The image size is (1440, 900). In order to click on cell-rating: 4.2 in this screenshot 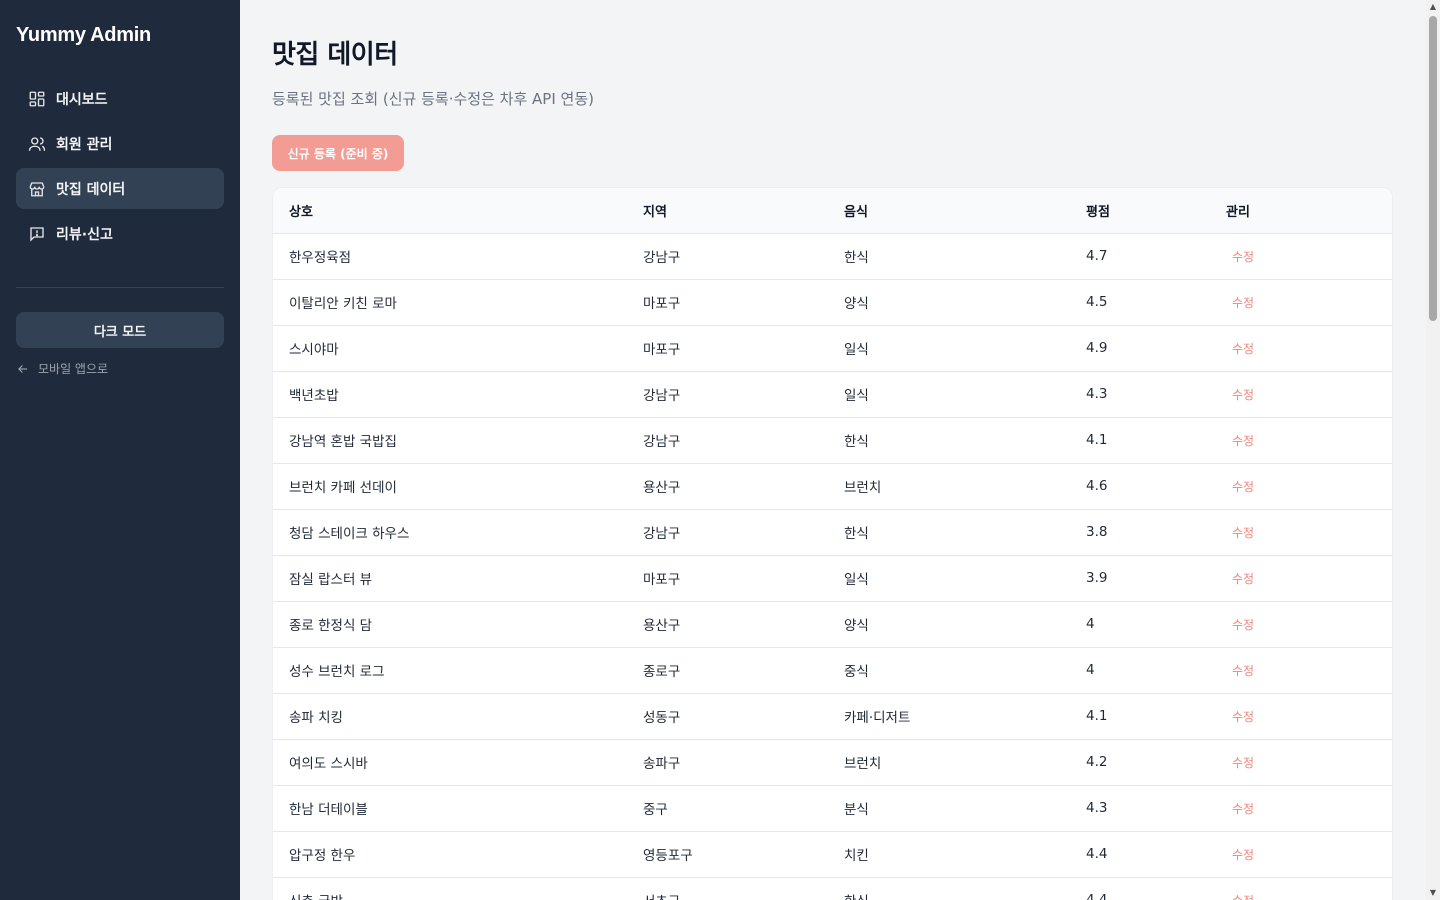, I will do `click(1156, 762)`.